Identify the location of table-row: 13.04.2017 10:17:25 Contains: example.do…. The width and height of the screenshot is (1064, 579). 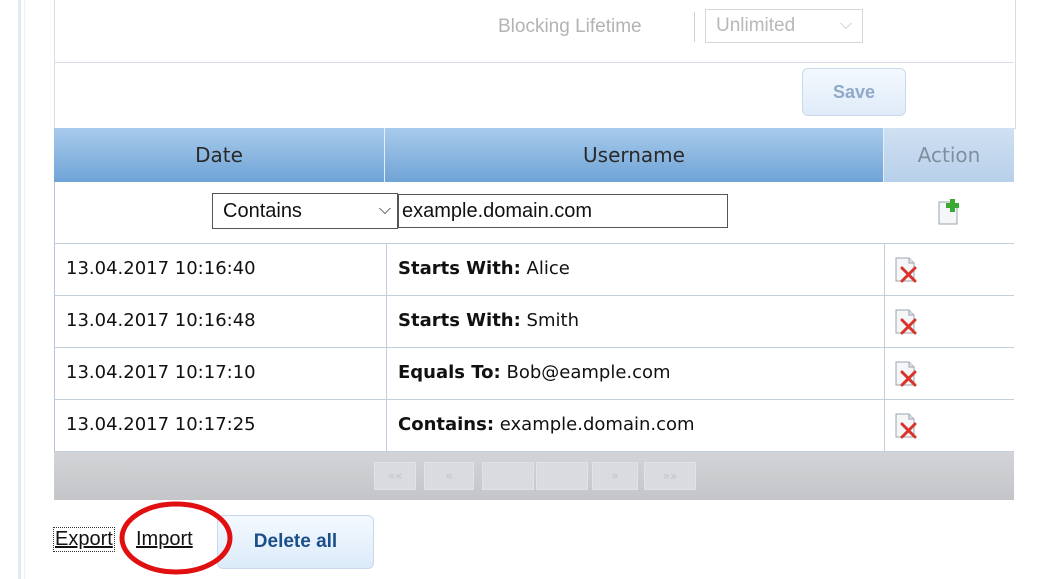
(534, 426).